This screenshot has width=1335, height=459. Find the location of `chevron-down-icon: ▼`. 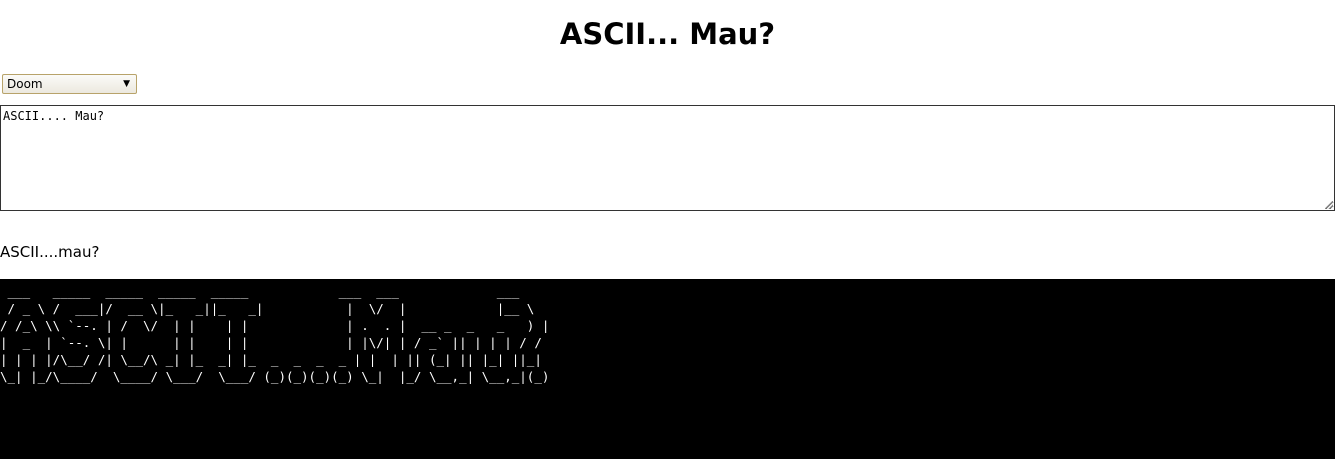

chevron-down-icon: ▼ is located at coordinates (126, 84).